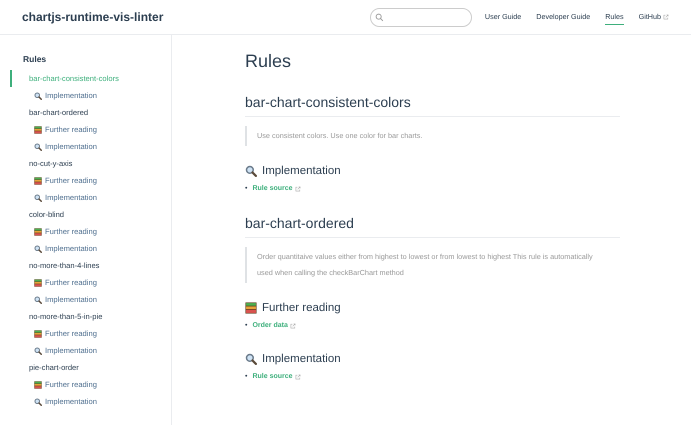  What do you see at coordinates (421, 17) in the screenshot?
I see `search-field` at bounding box center [421, 17].